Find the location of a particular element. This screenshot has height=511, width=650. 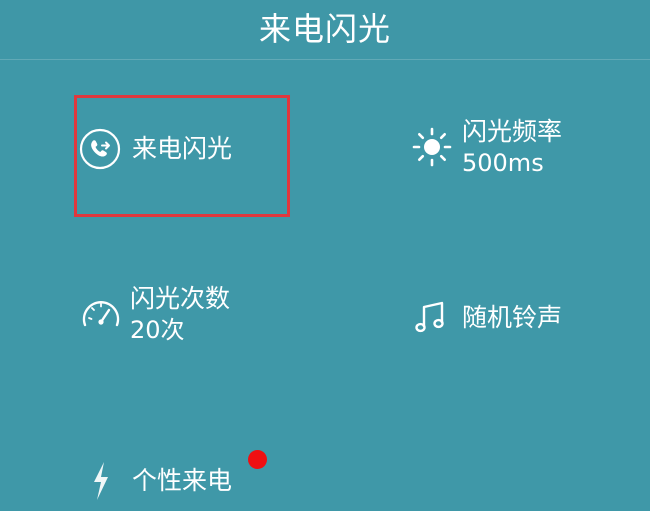

app-header: 来电闪光 is located at coordinates (325, 30).